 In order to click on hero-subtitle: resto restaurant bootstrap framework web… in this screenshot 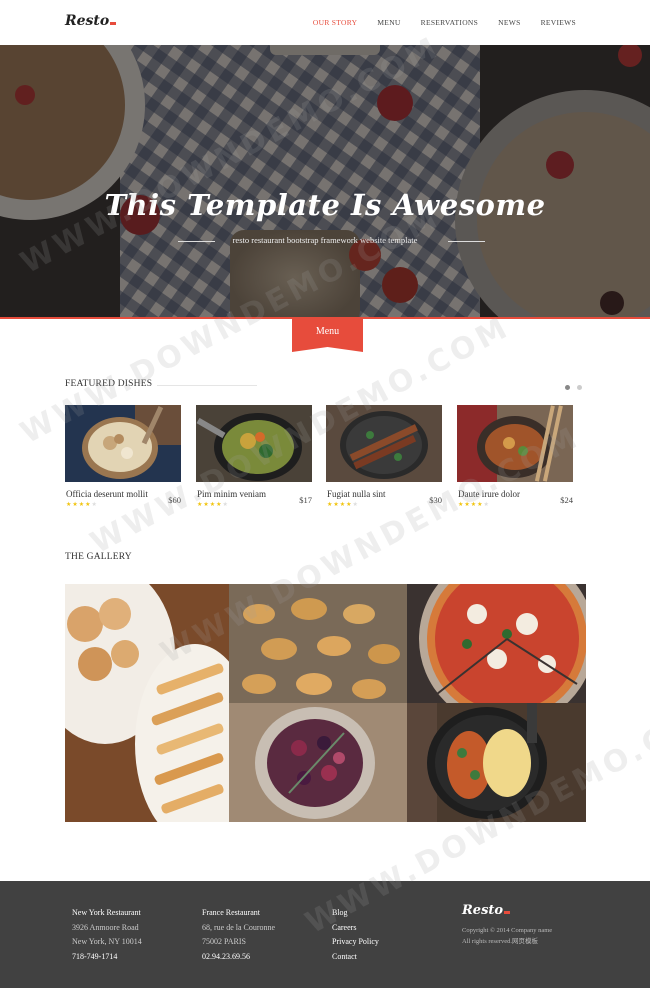, I will do `click(325, 240)`.